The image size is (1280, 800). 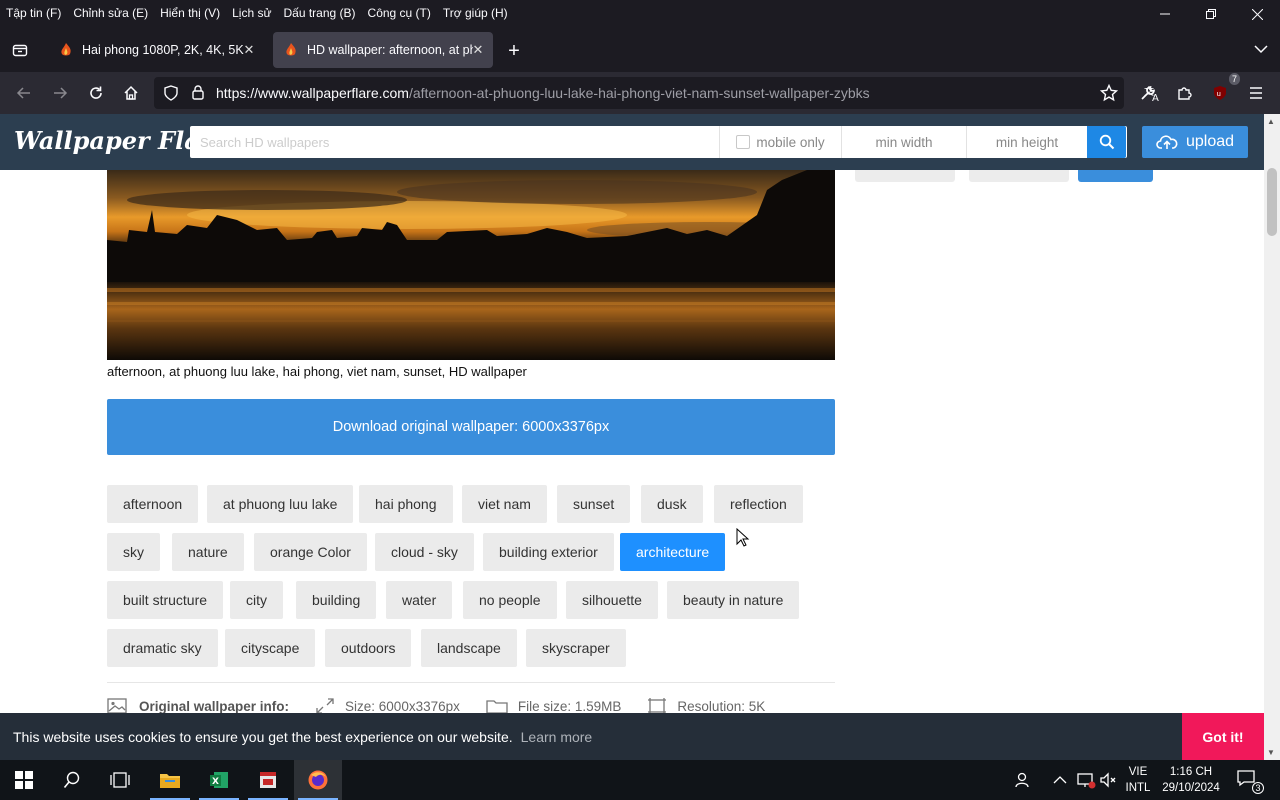 I want to click on tag-nature: nature, so click(x=208, y=552).